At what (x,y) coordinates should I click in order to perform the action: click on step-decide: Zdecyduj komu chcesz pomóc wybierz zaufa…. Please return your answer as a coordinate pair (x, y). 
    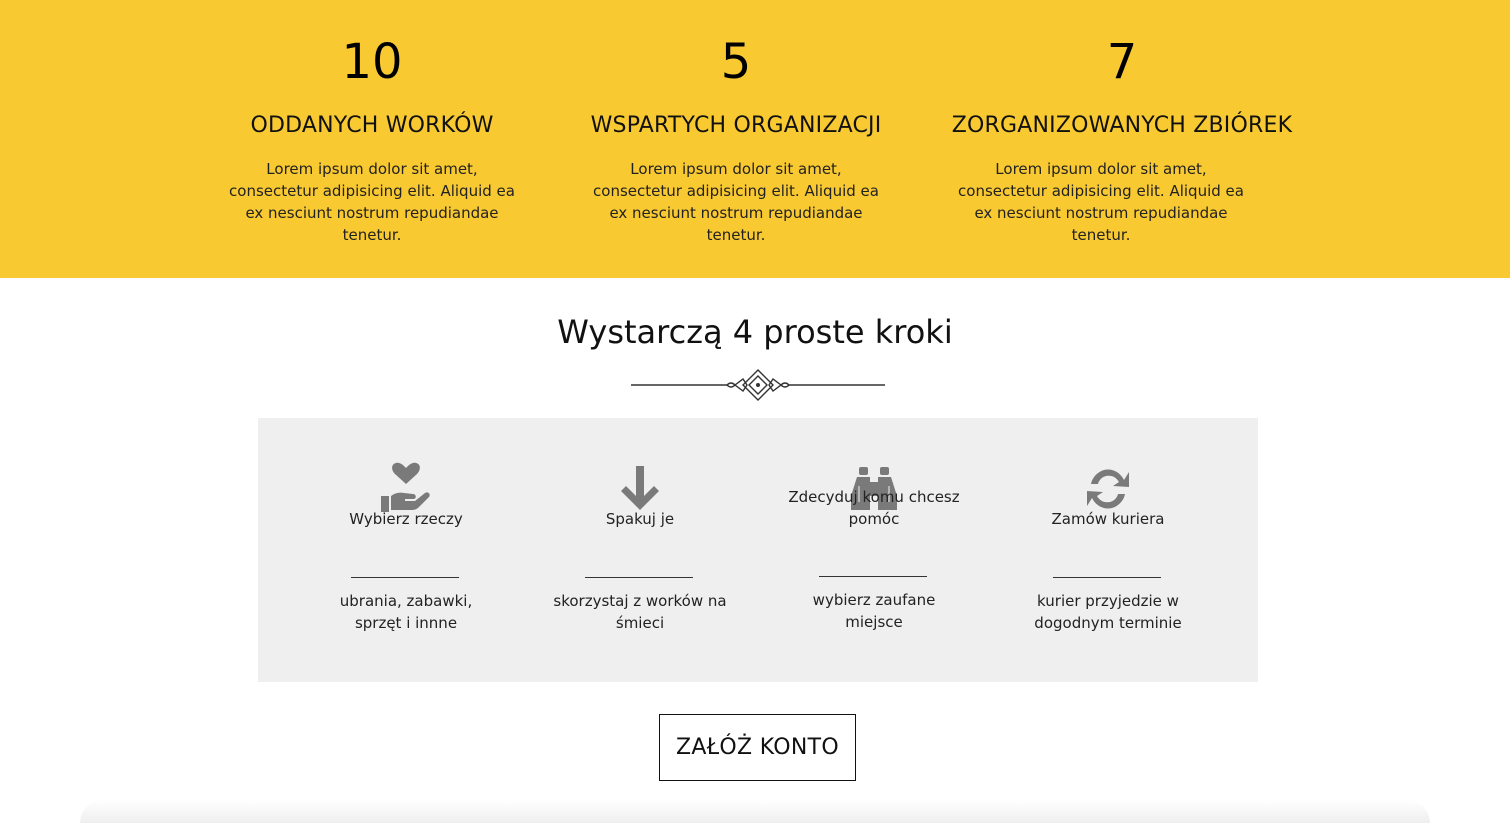
    Looking at the image, I should click on (874, 550).